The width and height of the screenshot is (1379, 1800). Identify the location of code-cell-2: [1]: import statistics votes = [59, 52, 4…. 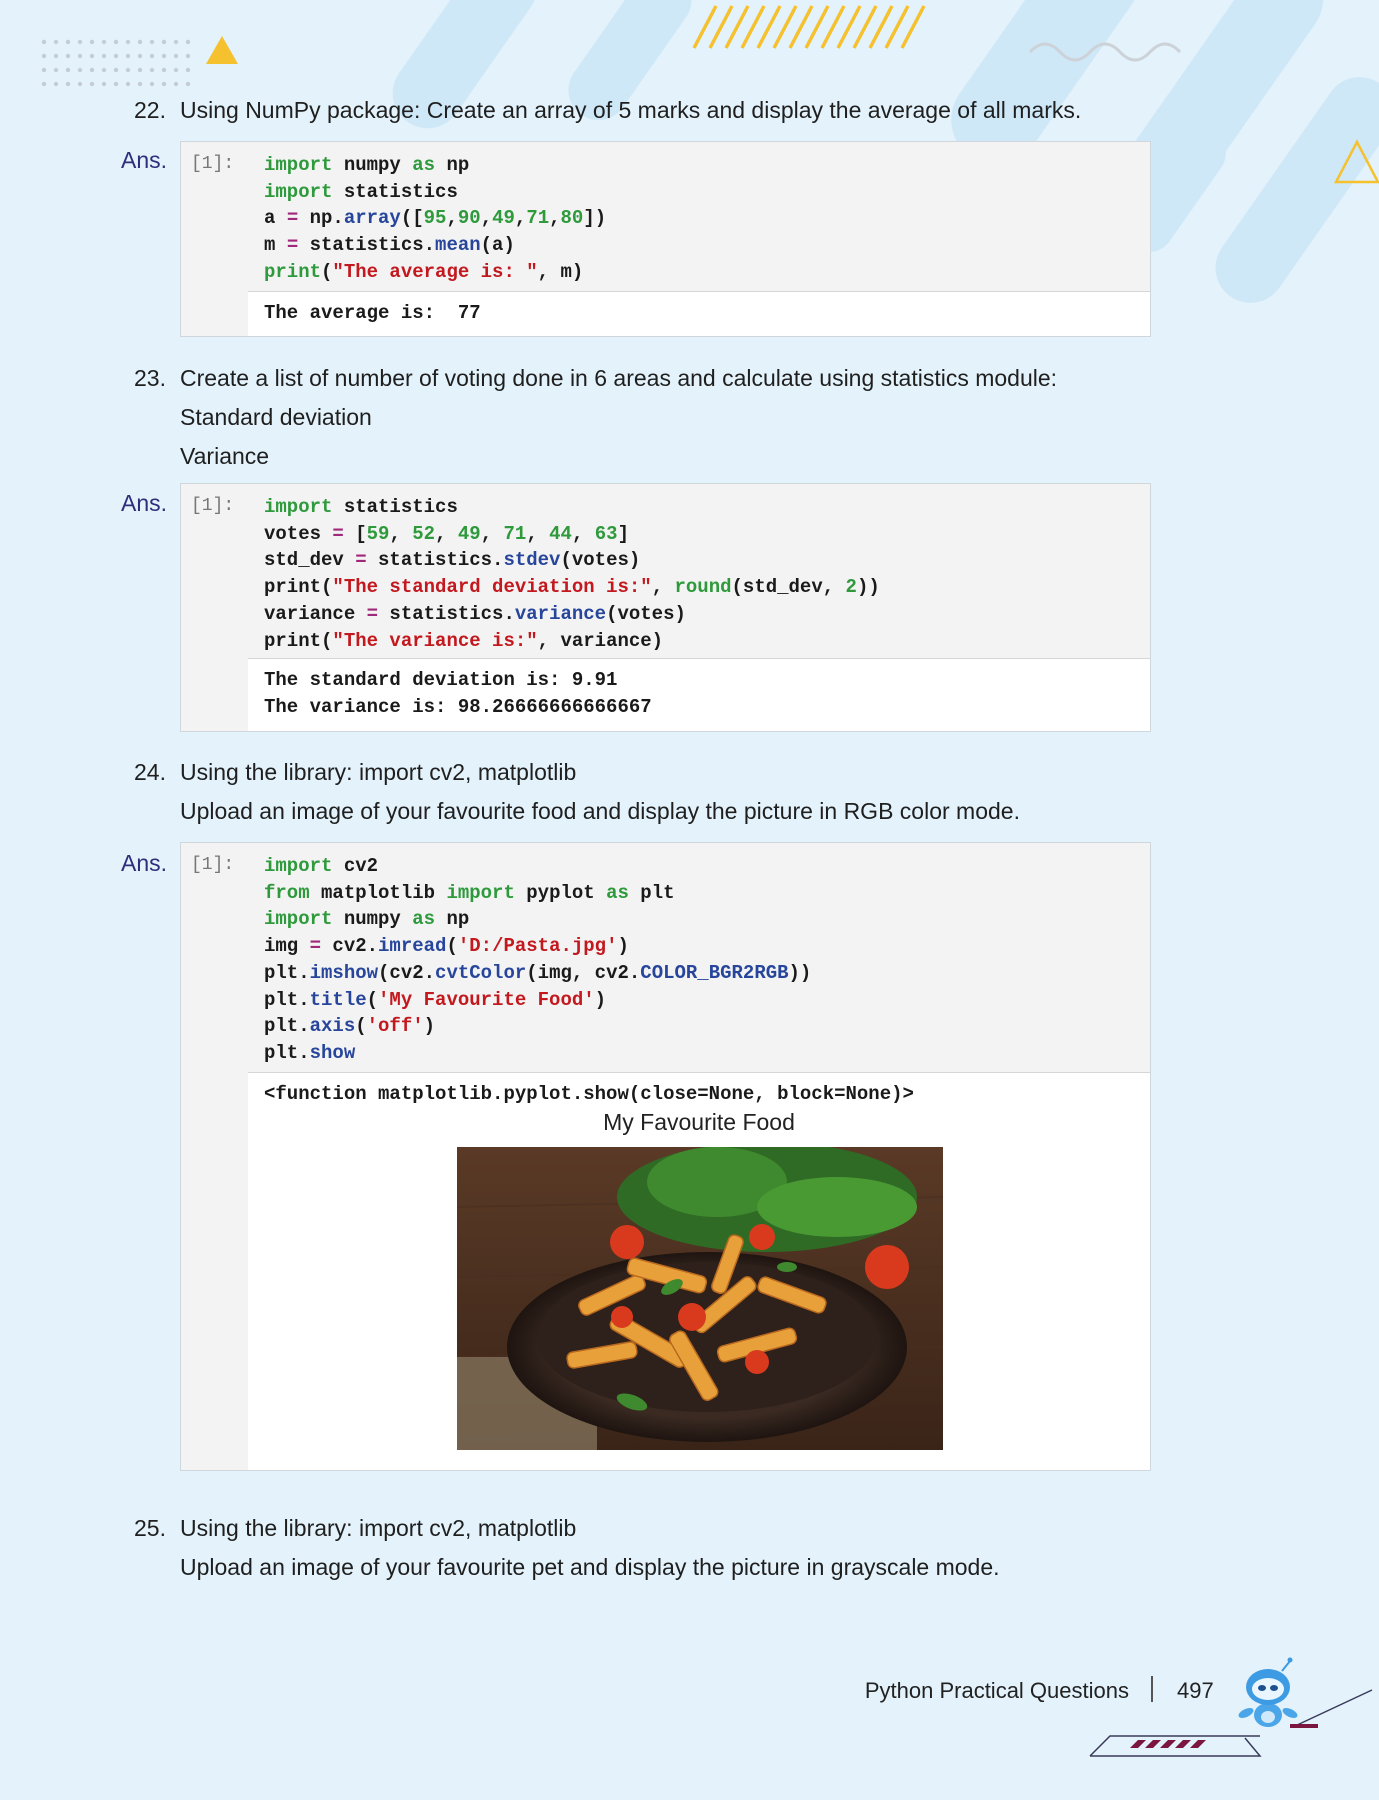
(665, 607).